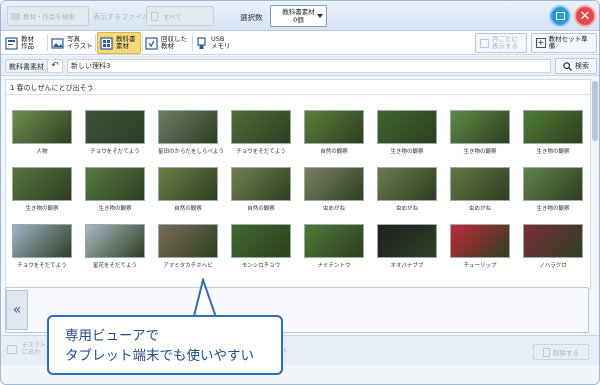 This screenshot has height=385, width=600. I want to click on thumbnail-item: ノハラクロ, so click(553, 246).